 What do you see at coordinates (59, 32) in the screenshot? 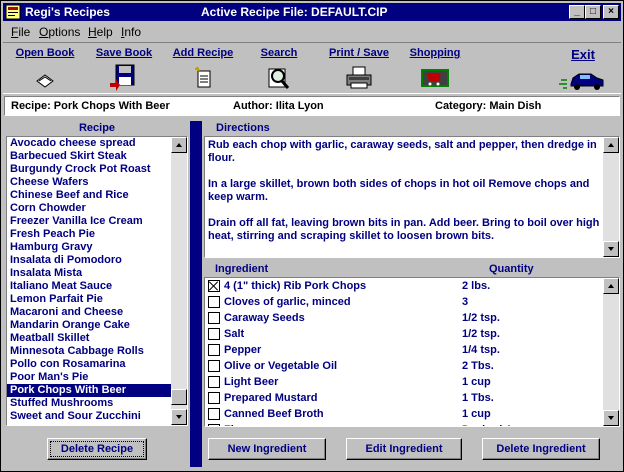
I see `menu-options: Options` at bounding box center [59, 32].